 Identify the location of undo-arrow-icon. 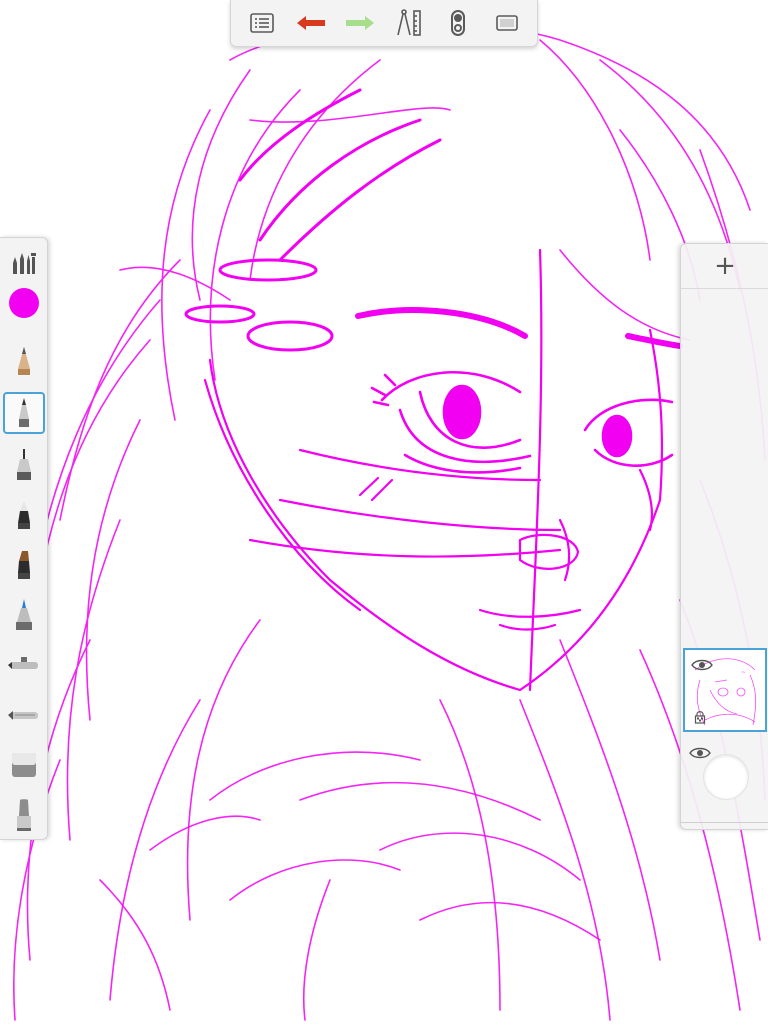
(310, 23).